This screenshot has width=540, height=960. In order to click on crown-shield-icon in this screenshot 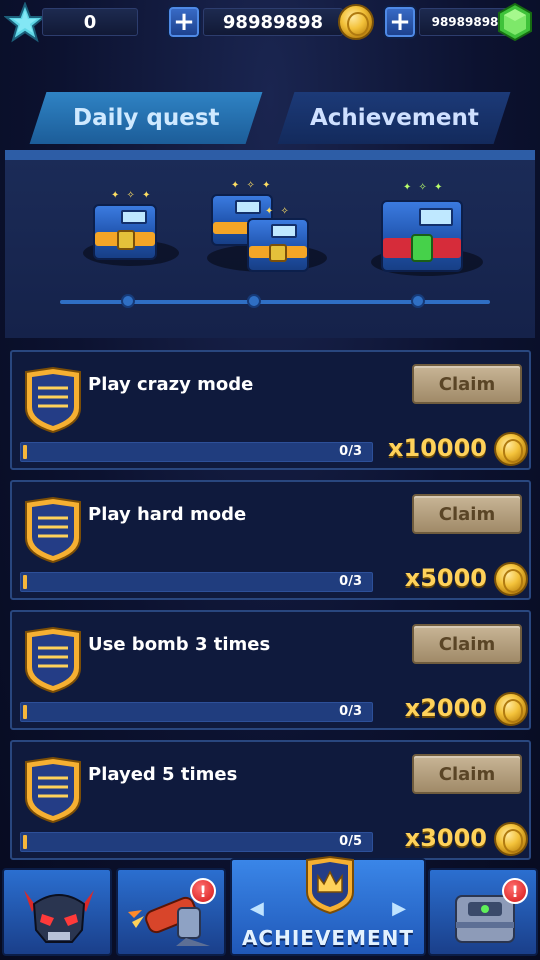, I will do `click(330, 885)`.